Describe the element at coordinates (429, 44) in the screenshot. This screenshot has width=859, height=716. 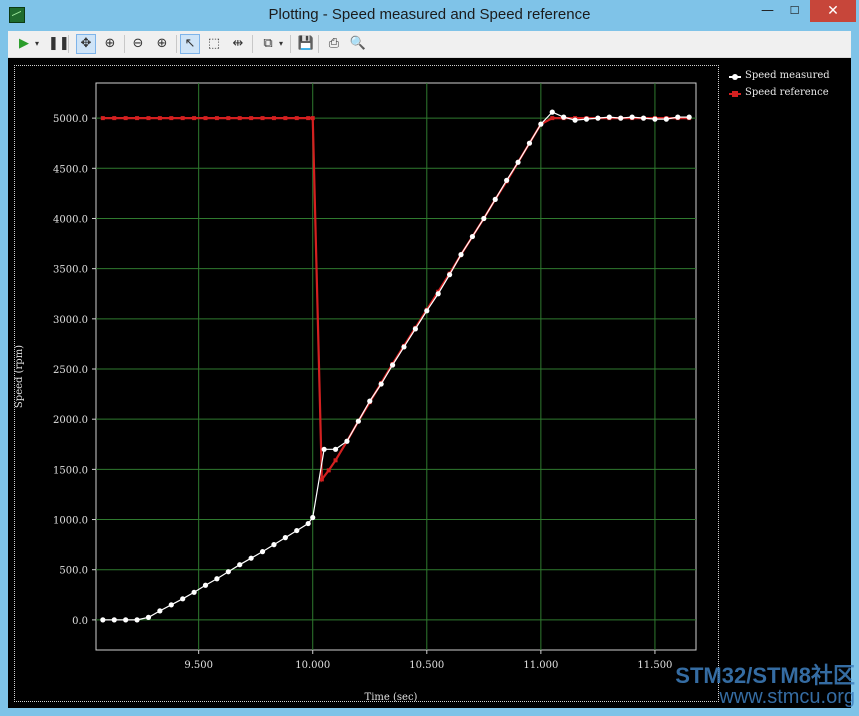
I see `toolbar: ▶ ▾ ❚❚ ✥ ⊕ ⊖ ⊕ ↖ ⬚ ⇹ ⧉ ▾ 💾 ⎙ 🔍` at that location.